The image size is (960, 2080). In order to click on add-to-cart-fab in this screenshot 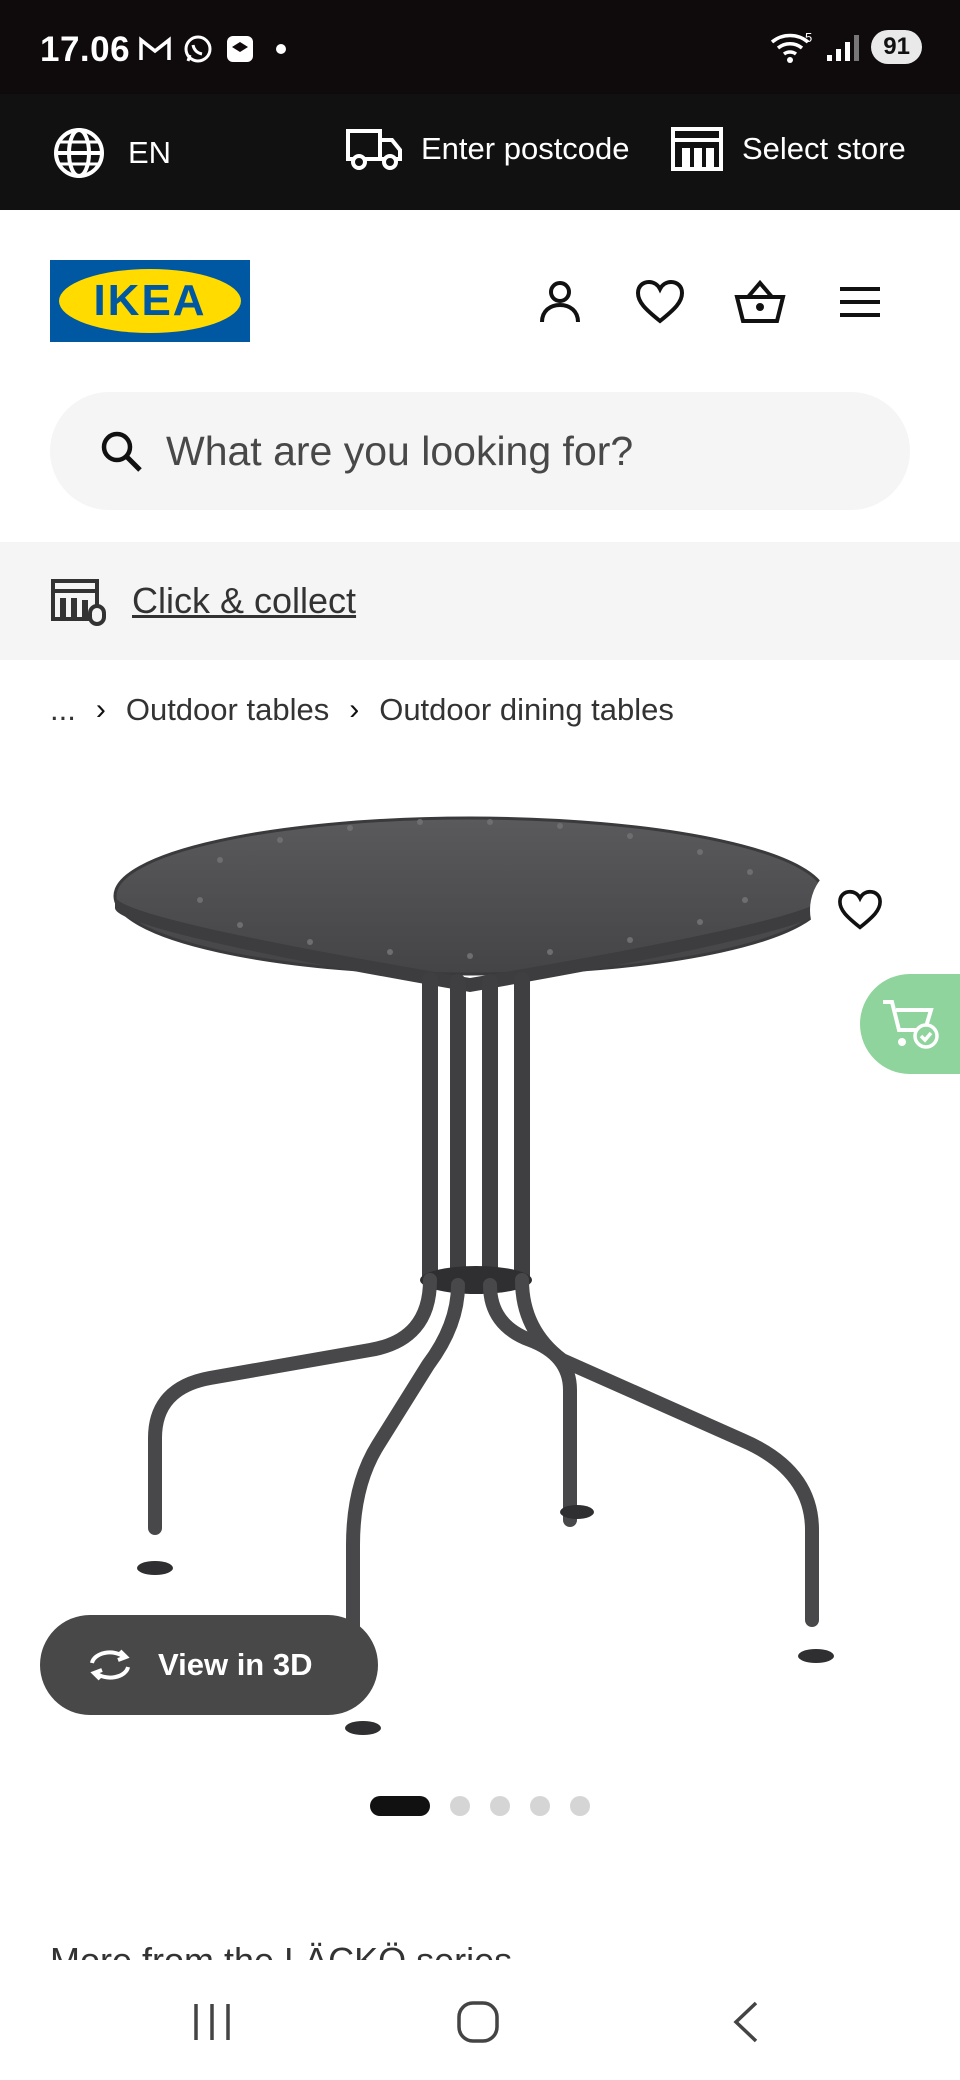, I will do `click(910, 1024)`.